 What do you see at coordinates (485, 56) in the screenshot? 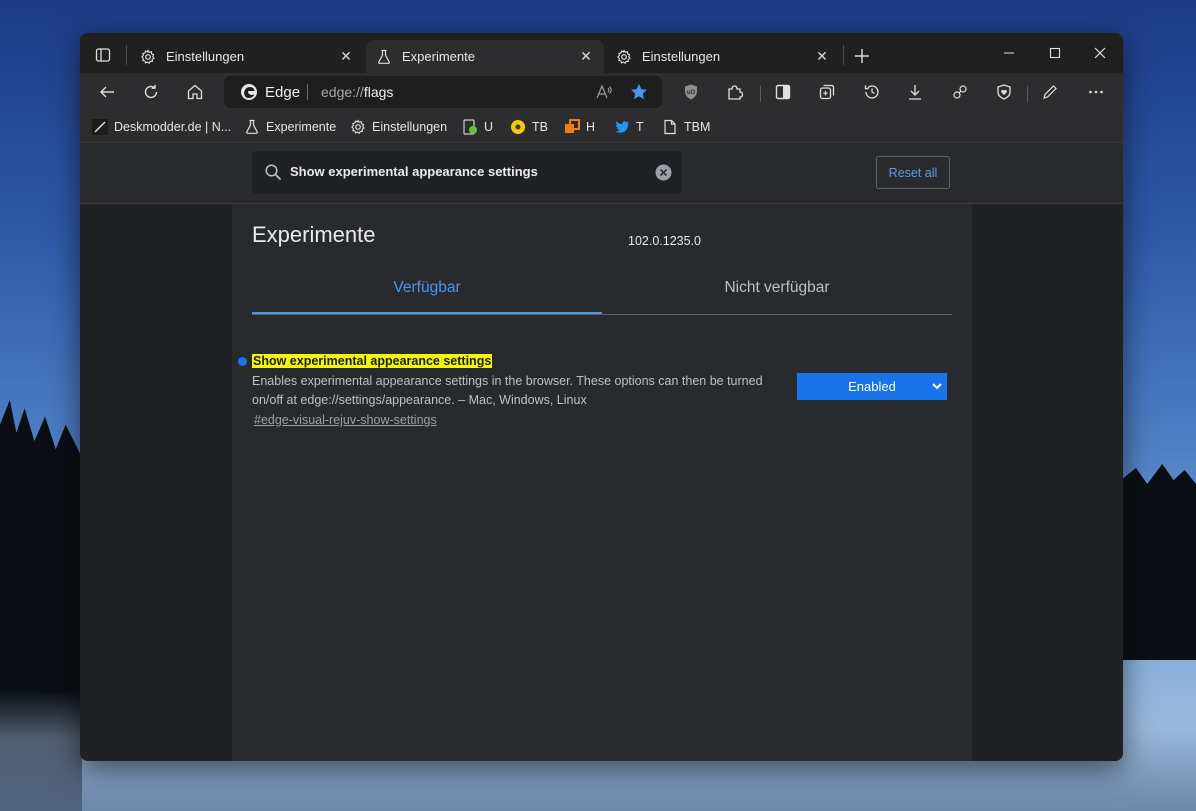
I see `tab-experimente: Experimente ✕` at bounding box center [485, 56].